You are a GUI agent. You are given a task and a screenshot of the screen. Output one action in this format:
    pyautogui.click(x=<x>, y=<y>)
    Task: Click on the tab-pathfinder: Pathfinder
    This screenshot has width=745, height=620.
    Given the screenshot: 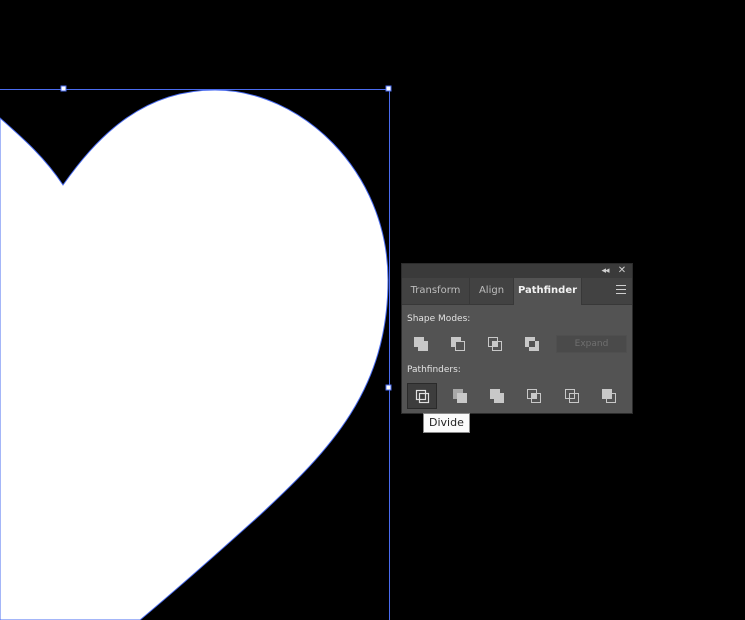 What is the action you would take?
    pyautogui.click(x=548, y=291)
    